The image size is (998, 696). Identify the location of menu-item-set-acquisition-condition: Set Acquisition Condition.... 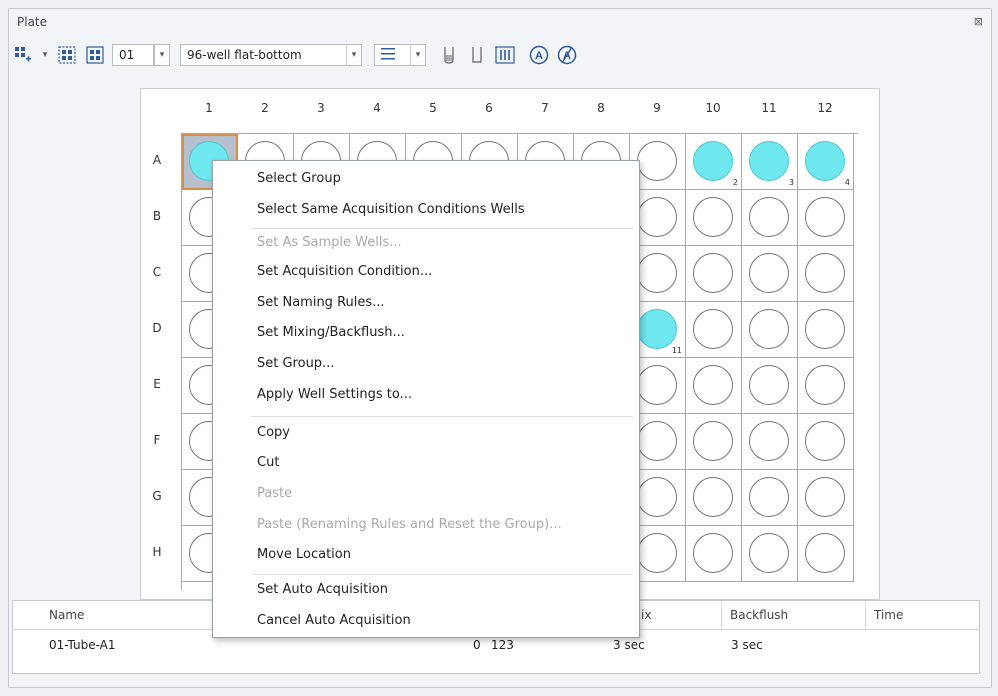
(344, 271).